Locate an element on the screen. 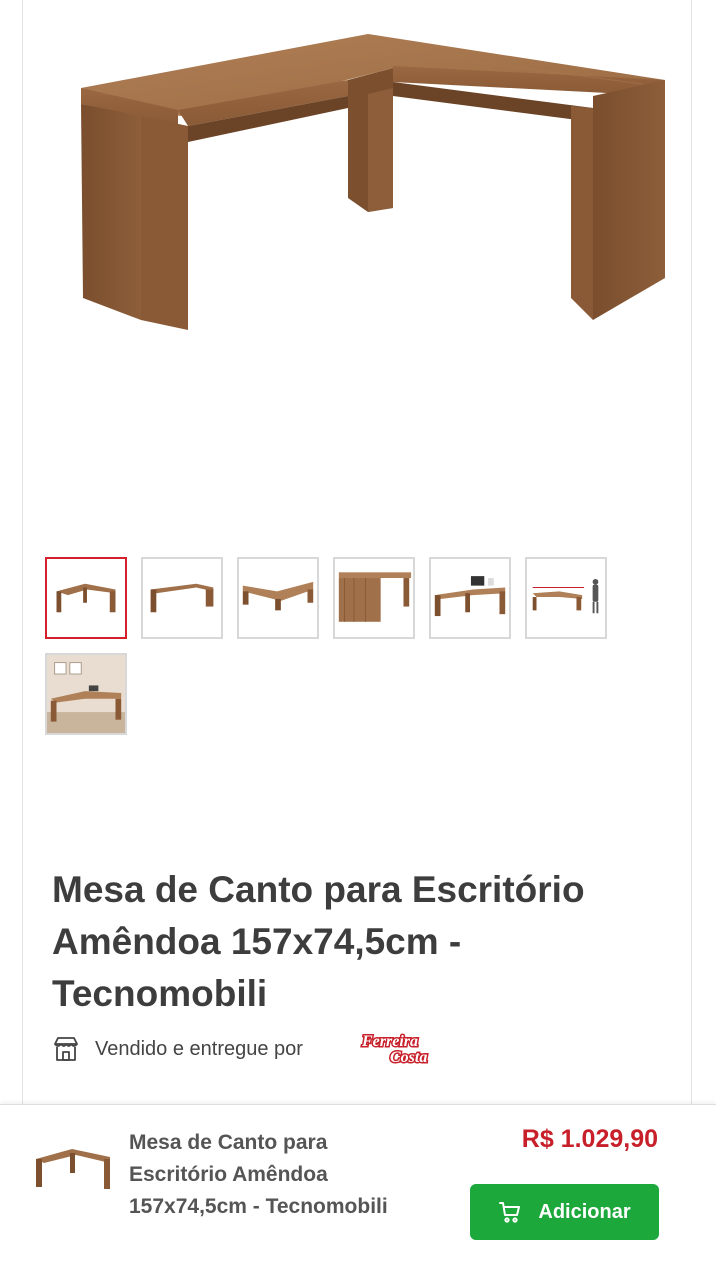 The image size is (716, 1280). l-desk-top-view-icon is located at coordinates (278, 596).